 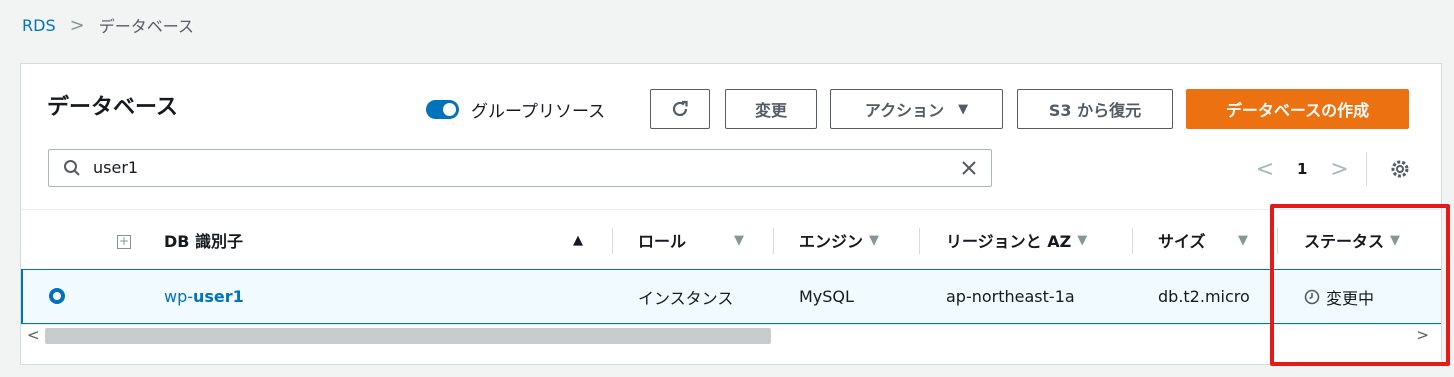 I want to click on db-id-cell: wp-user1, so click(x=204, y=296).